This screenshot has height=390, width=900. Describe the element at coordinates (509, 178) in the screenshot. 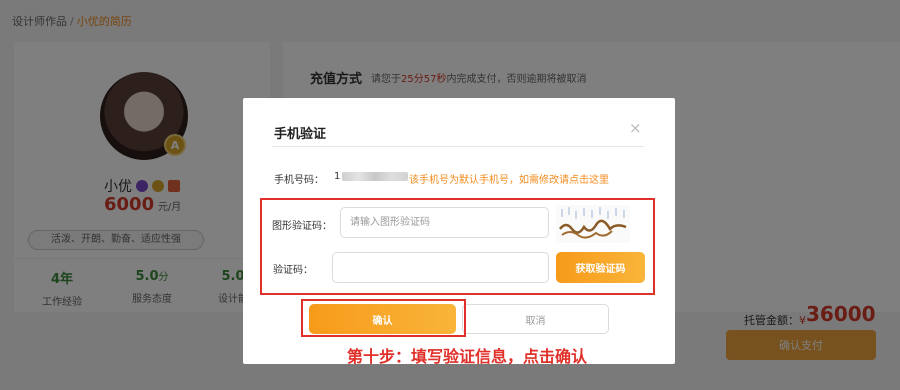

I see `change-phone-link: 该手机号为默认手机号，如需修改请点击这里` at that location.